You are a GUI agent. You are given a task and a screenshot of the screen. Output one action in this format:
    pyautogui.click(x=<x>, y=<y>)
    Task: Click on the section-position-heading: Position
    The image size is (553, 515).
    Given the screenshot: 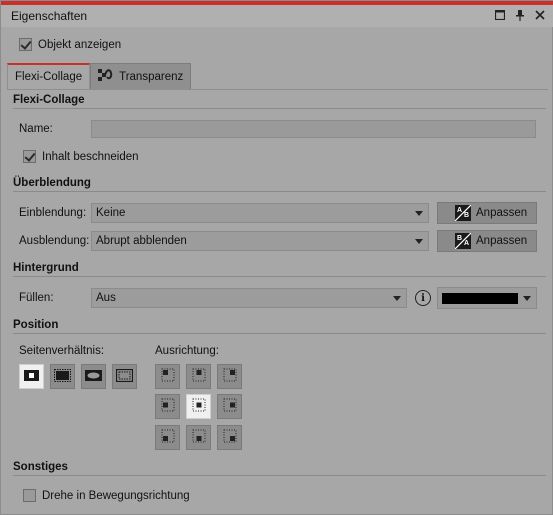 What is the action you would take?
    pyautogui.click(x=36, y=325)
    